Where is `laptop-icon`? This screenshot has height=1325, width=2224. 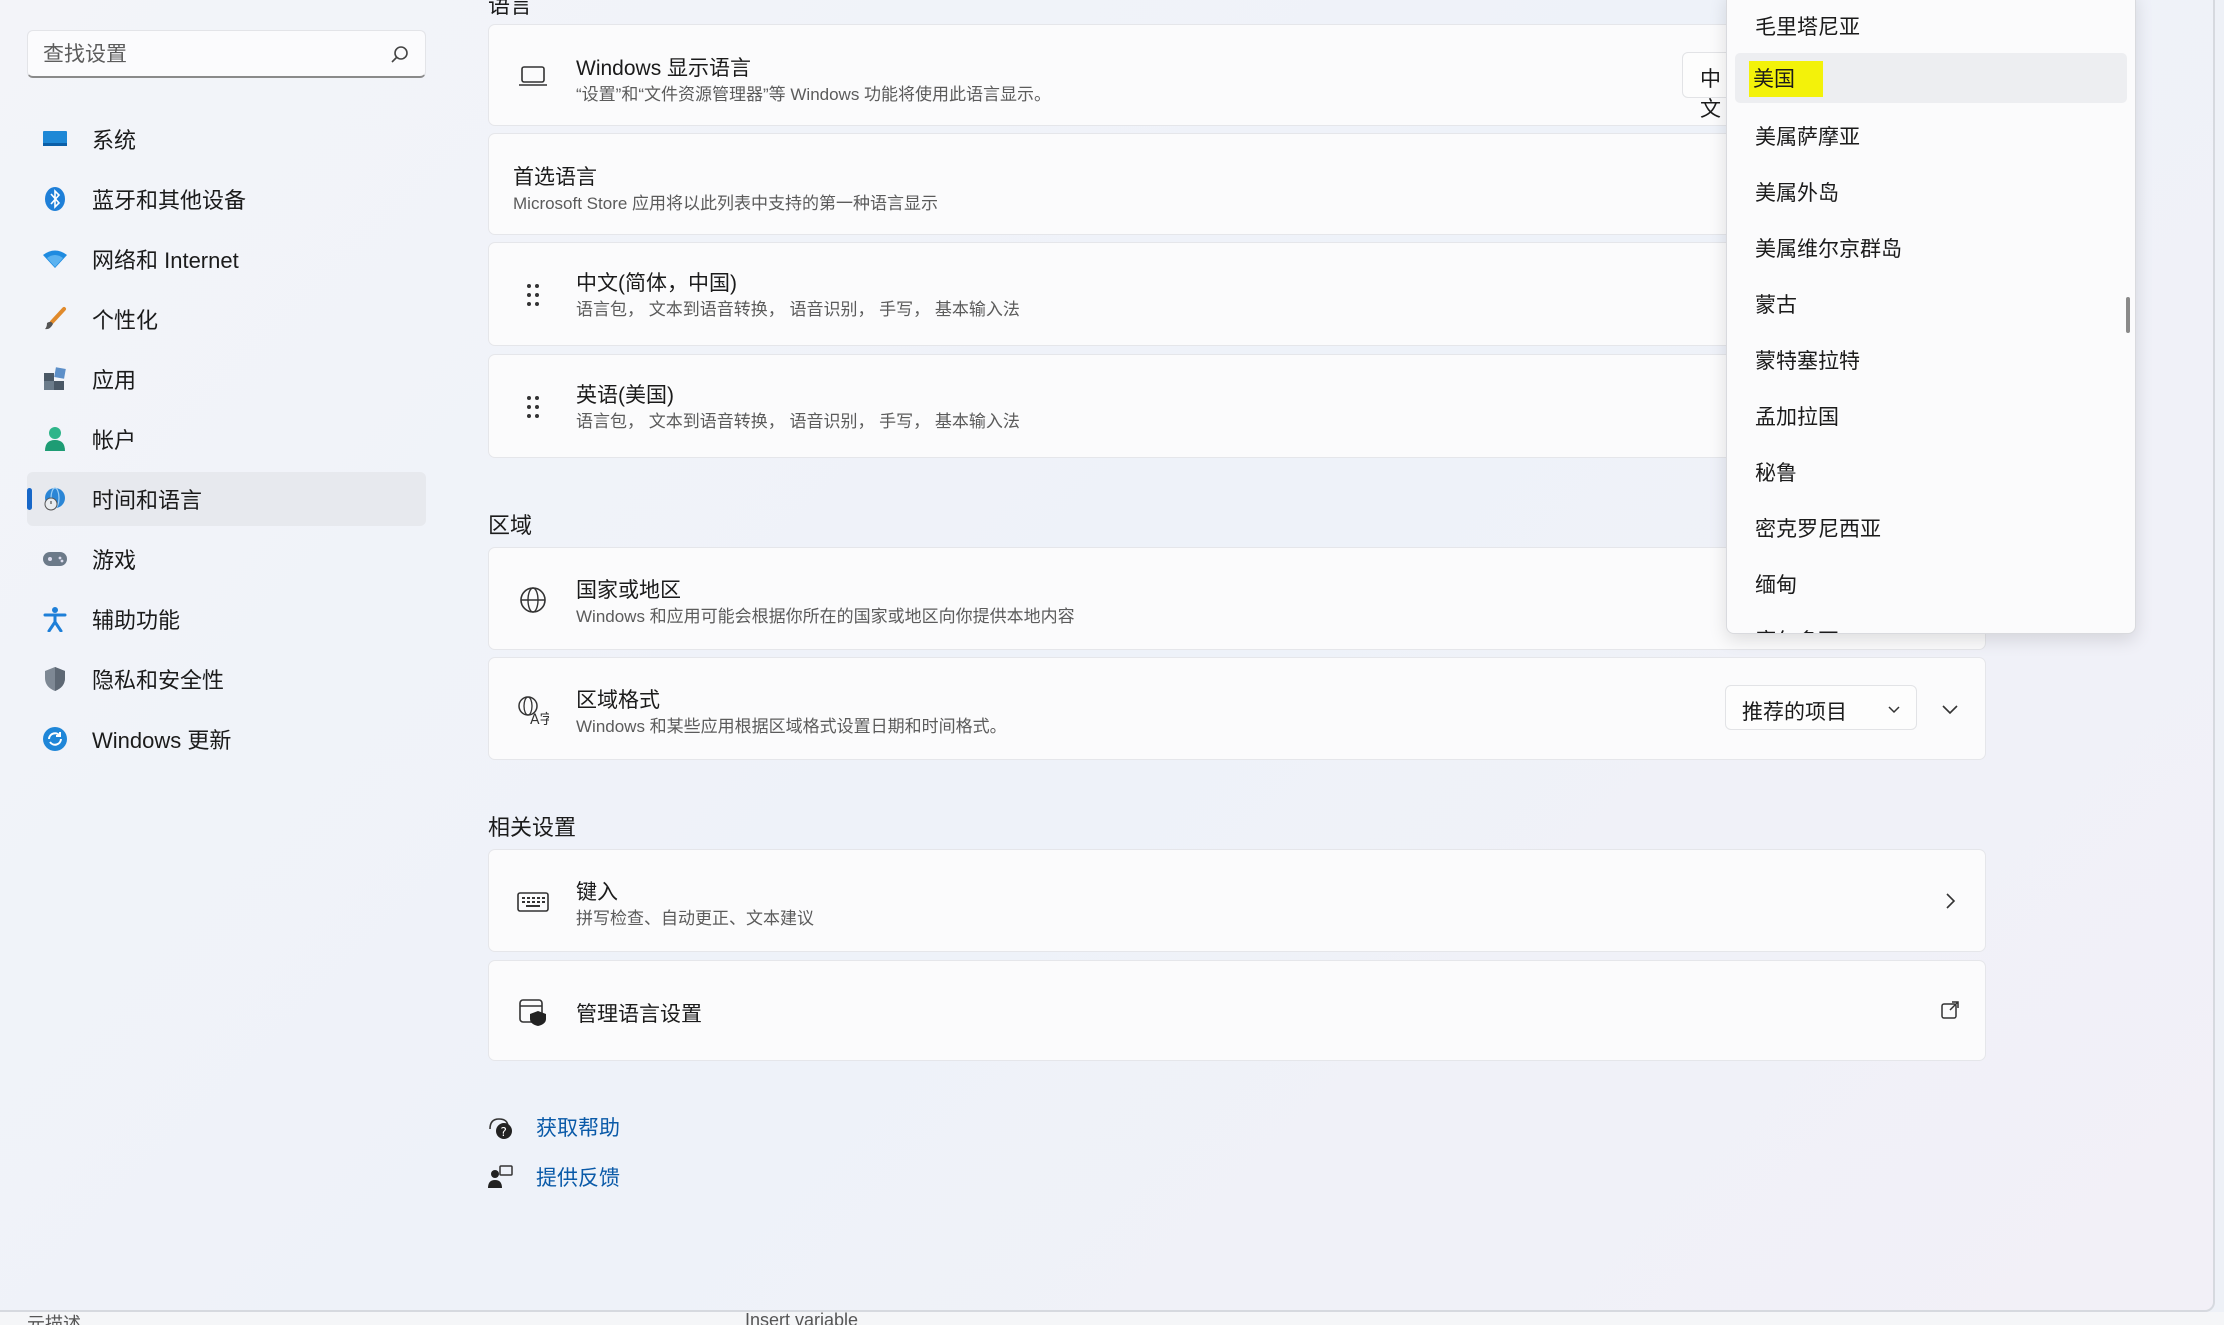
laptop-icon is located at coordinates (533, 76).